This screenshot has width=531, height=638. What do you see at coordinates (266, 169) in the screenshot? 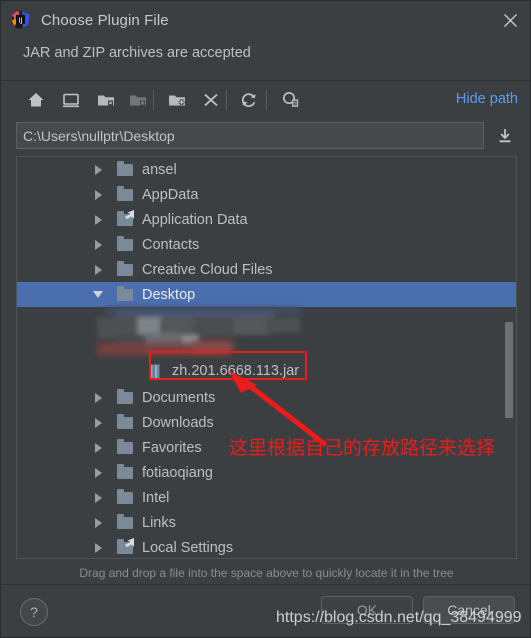
I see `tree-row-ansel: ansel` at bounding box center [266, 169].